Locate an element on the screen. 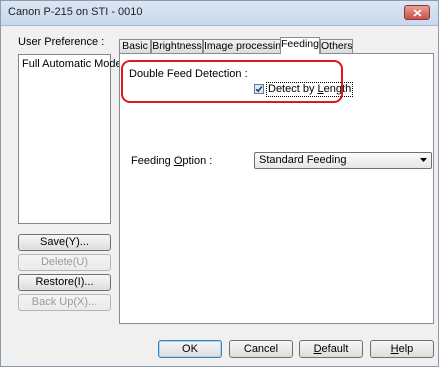 Image resolution: width=439 pixels, height=367 pixels. close-icon is located at coordinates (417, 13).